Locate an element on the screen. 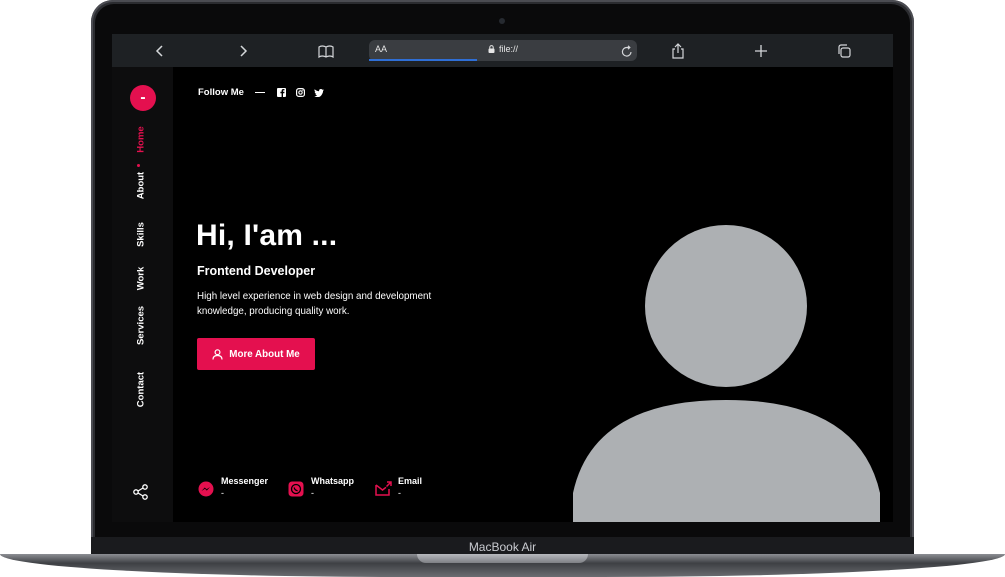 Image resolution: width=1005 pixels, height=577 pixels. contact-messenger: Messenger - is located at coordinates (233, 487).